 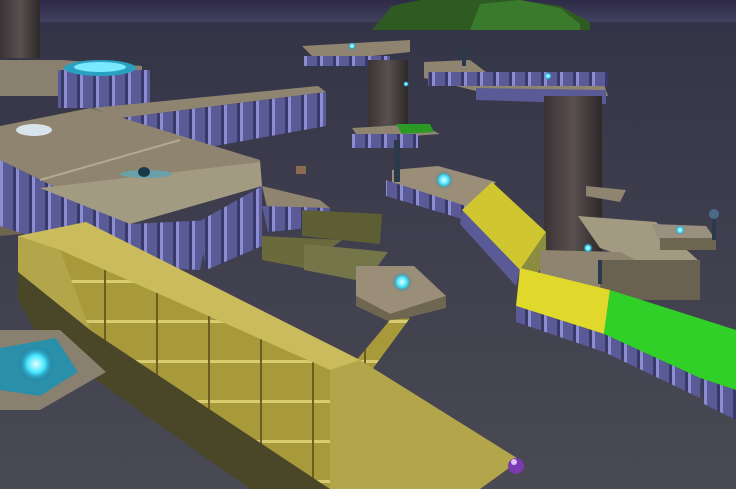 What do you see at coordinates (34, 130) in the screenshot?
I see `silver-ship` at bounding box center [34, 130].